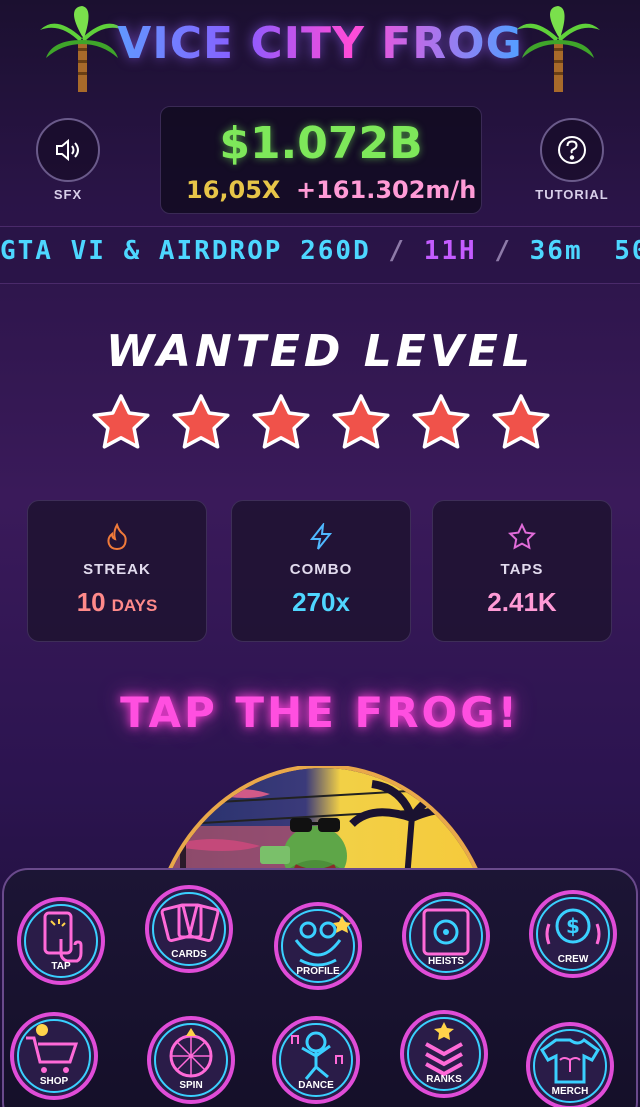 The height and width of the screenshot is (1107, 640). I want to click on speaker-icon, so click(67, 150).